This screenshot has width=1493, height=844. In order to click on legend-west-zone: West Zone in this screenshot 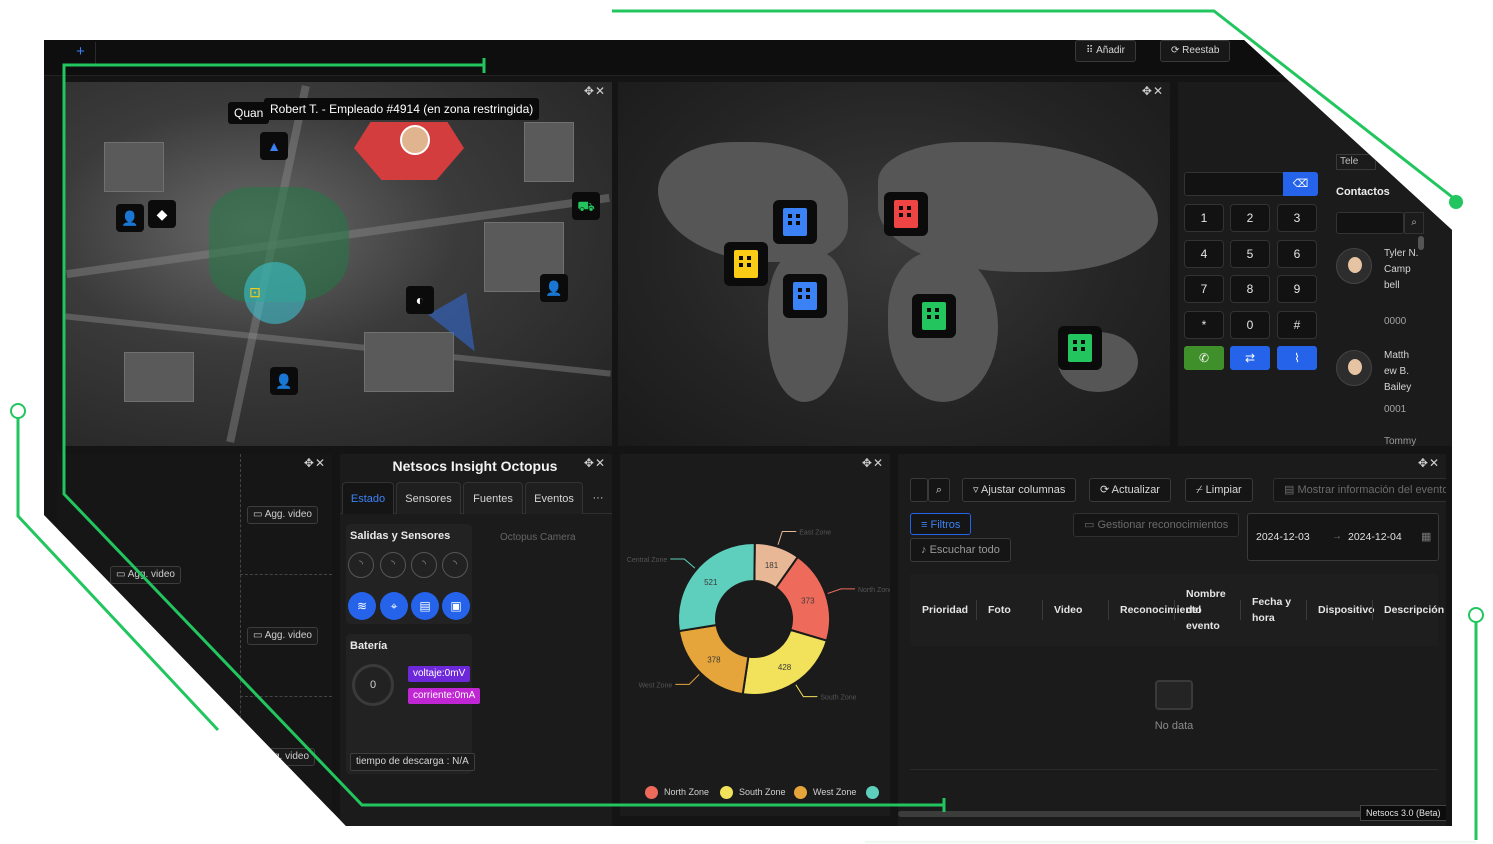, I will do `click(825, 792)`.